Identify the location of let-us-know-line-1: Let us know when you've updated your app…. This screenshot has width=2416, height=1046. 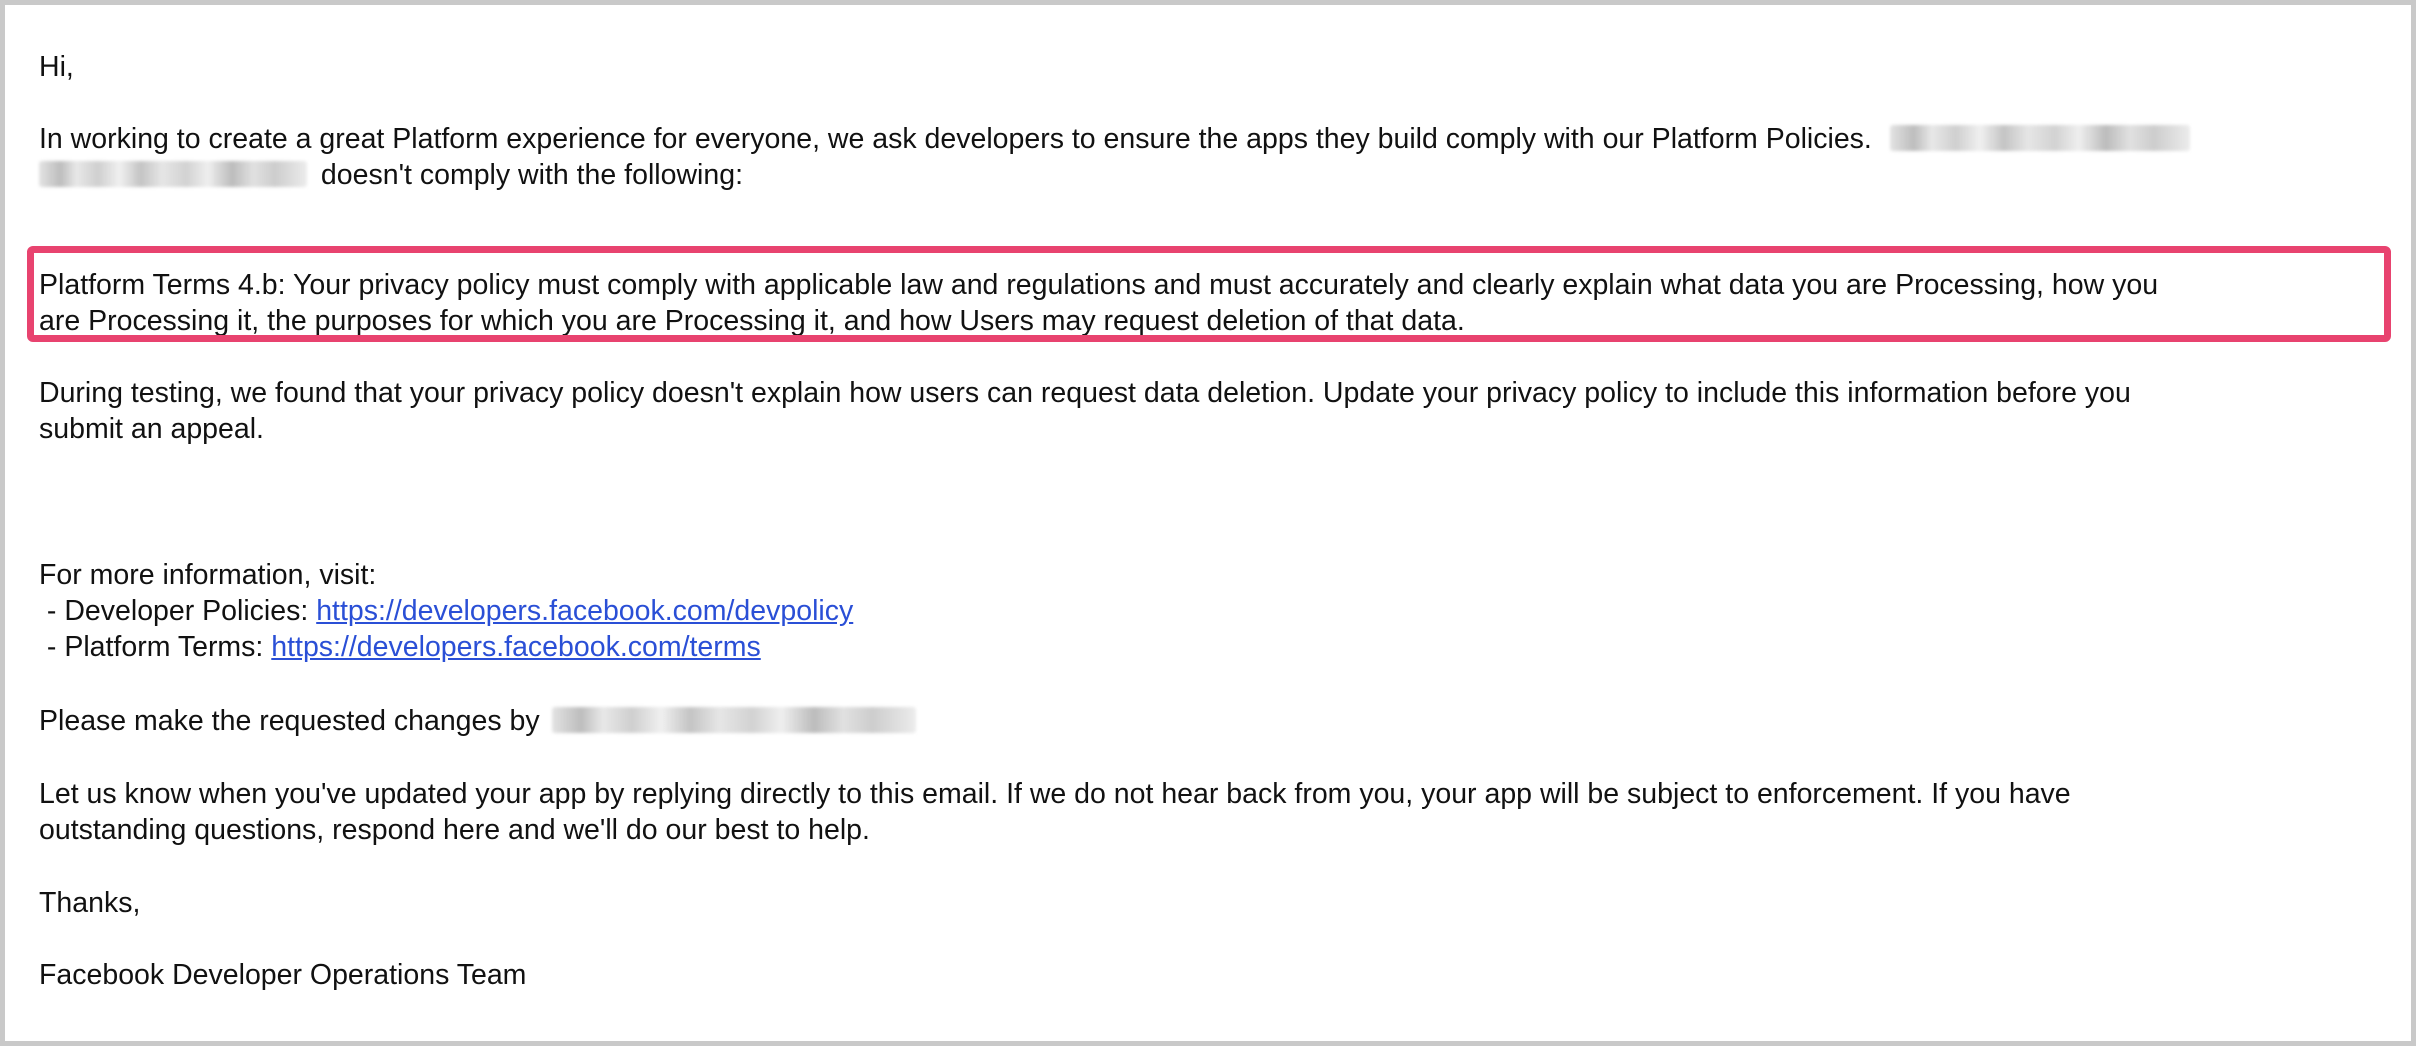
(1055, 794).